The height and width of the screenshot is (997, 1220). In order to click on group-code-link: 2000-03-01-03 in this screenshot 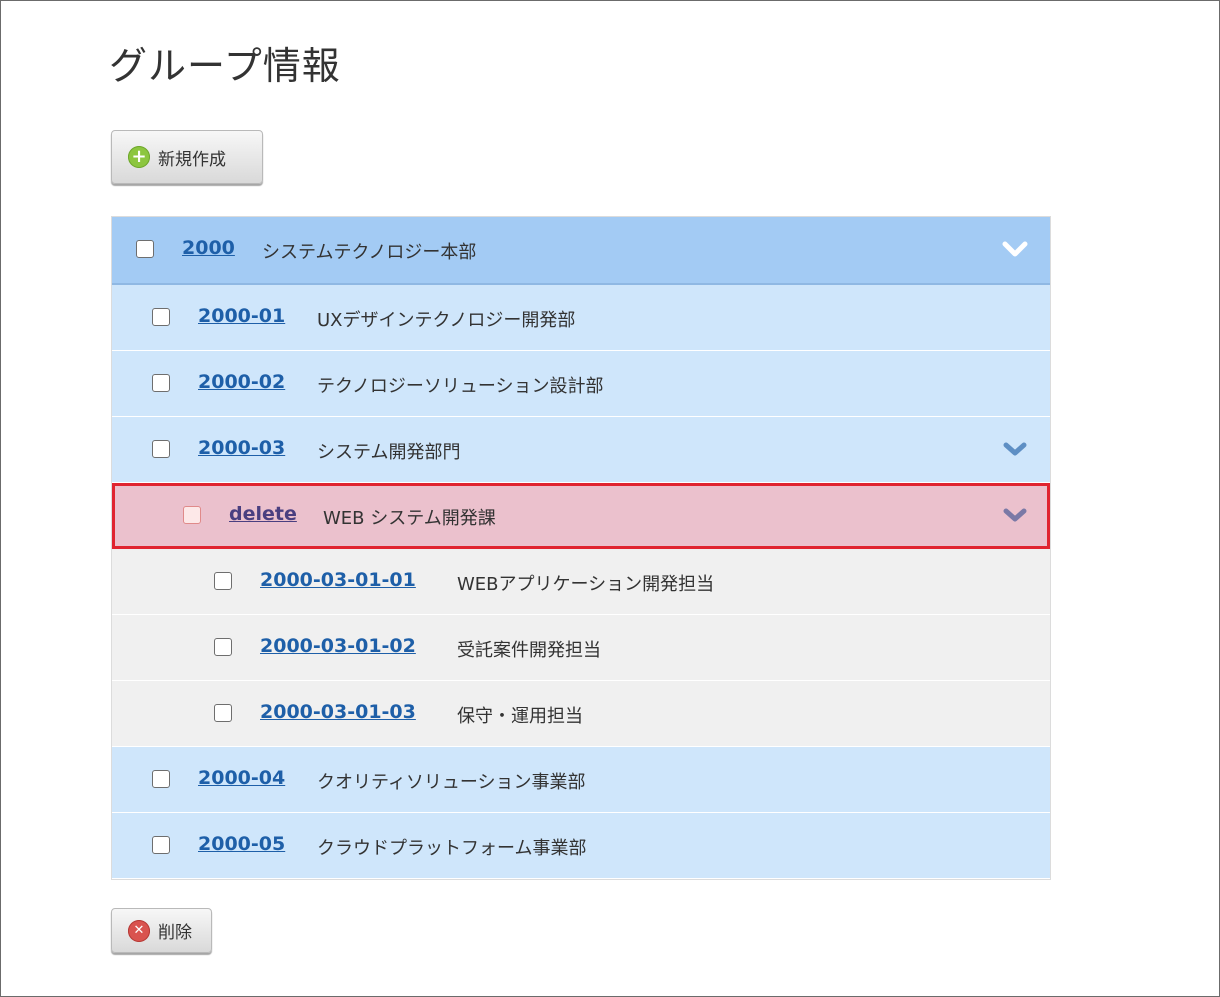, I will do `click(338, 712)`.